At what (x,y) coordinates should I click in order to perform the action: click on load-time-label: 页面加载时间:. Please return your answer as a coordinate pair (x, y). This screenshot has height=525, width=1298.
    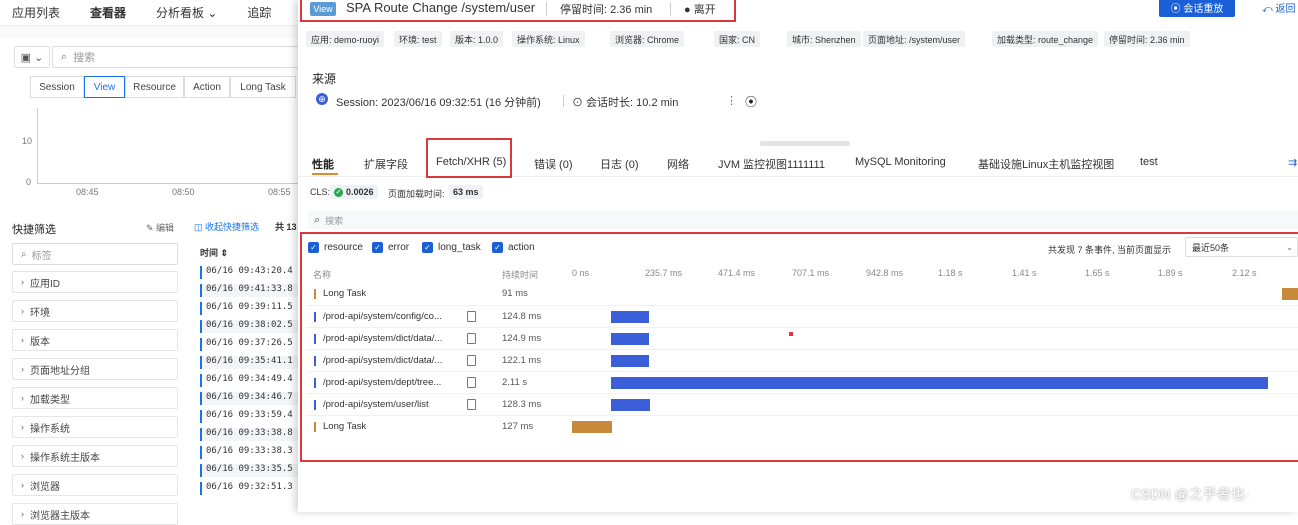
    Looking at the image, I should click on (416, 194).